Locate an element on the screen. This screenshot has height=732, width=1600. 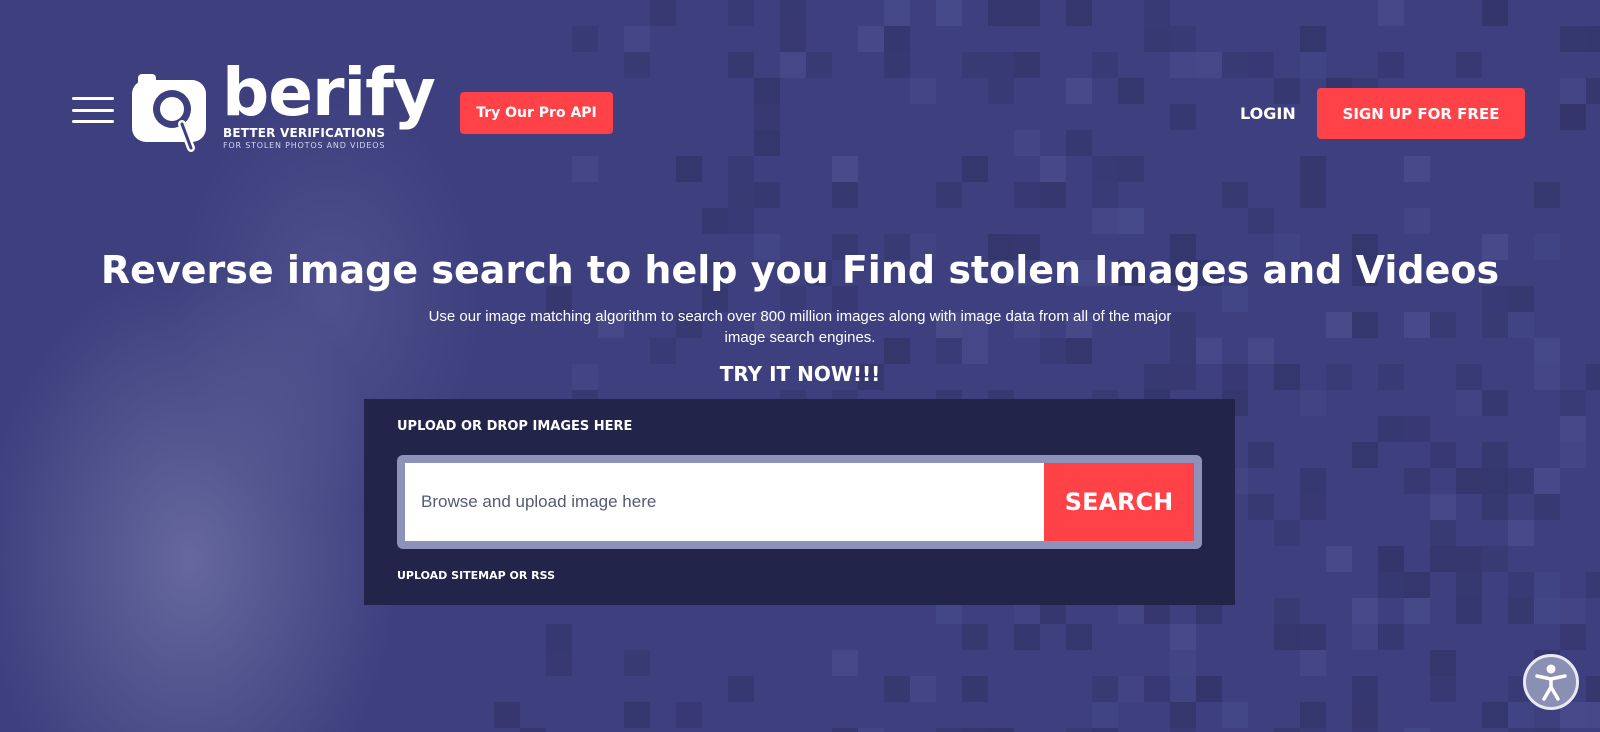
search-button: SEARCH is located at coordinates (1119, 502).